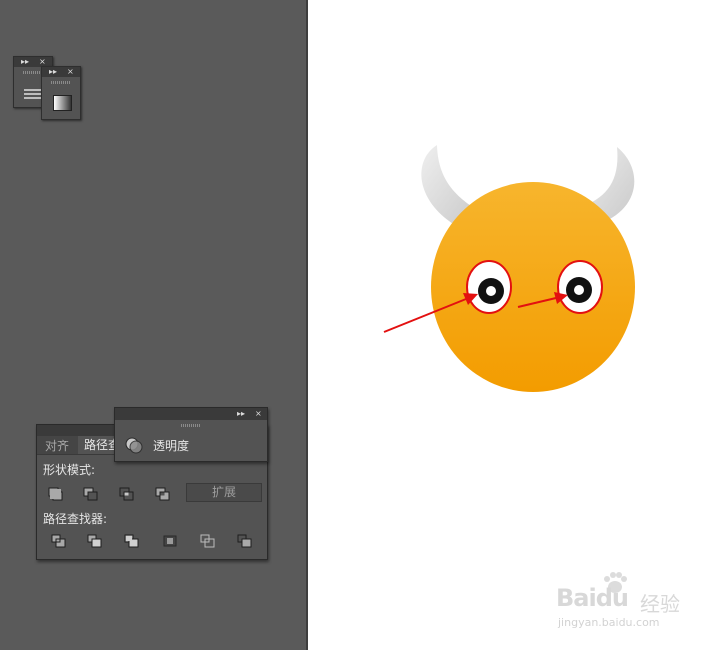 Image resolution: width=722 pixels, height=650 pixels. Describe the element at coordinates (533, 287) in the screenshot. I see `face-shape` at that location.